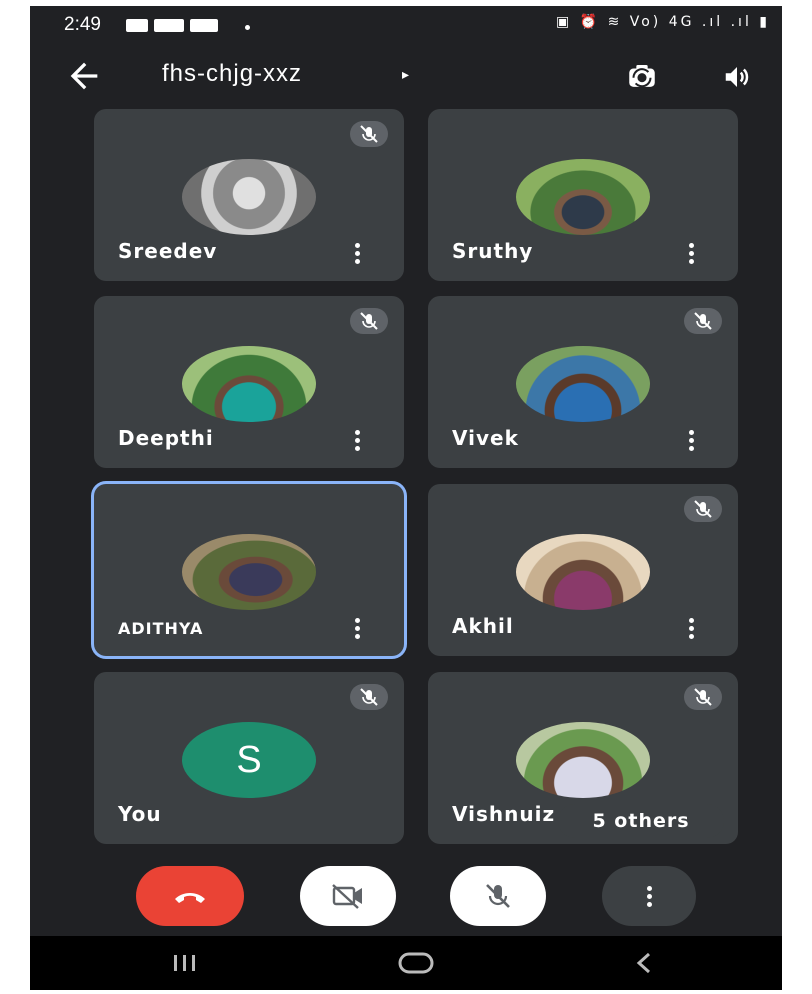  What do you see at coordinates (663, 22) in the screenshot?
I see `status-icons: ▣ ⏰ ≋ Vo) 4G .ıl .ıl ▮` at bounding box center [663, 22].